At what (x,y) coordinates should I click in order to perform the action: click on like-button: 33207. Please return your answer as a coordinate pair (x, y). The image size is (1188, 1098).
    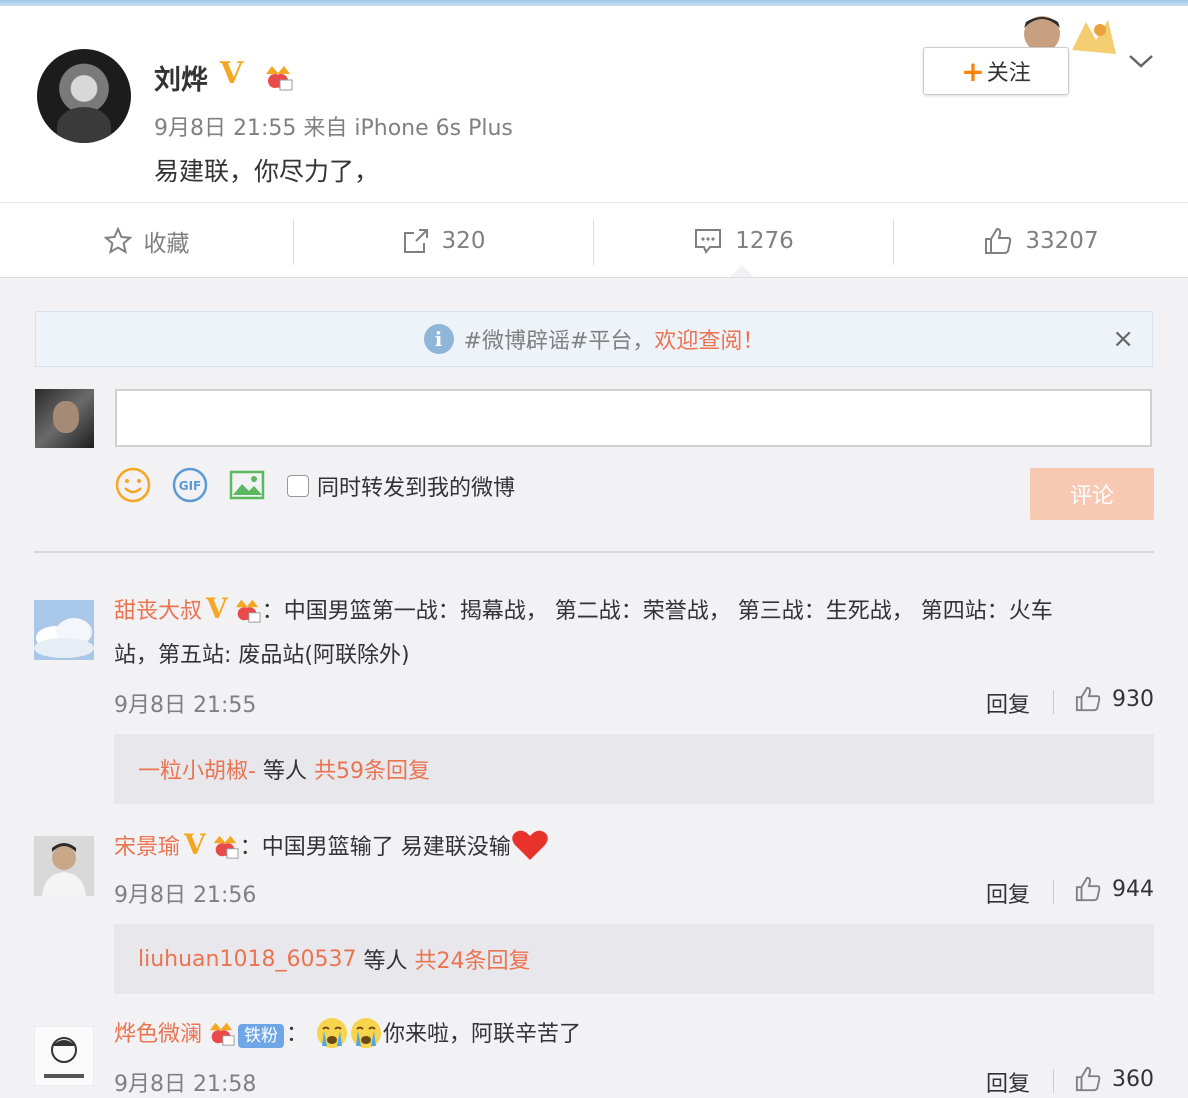
    Looking at the image, I should click on (1041, 241).